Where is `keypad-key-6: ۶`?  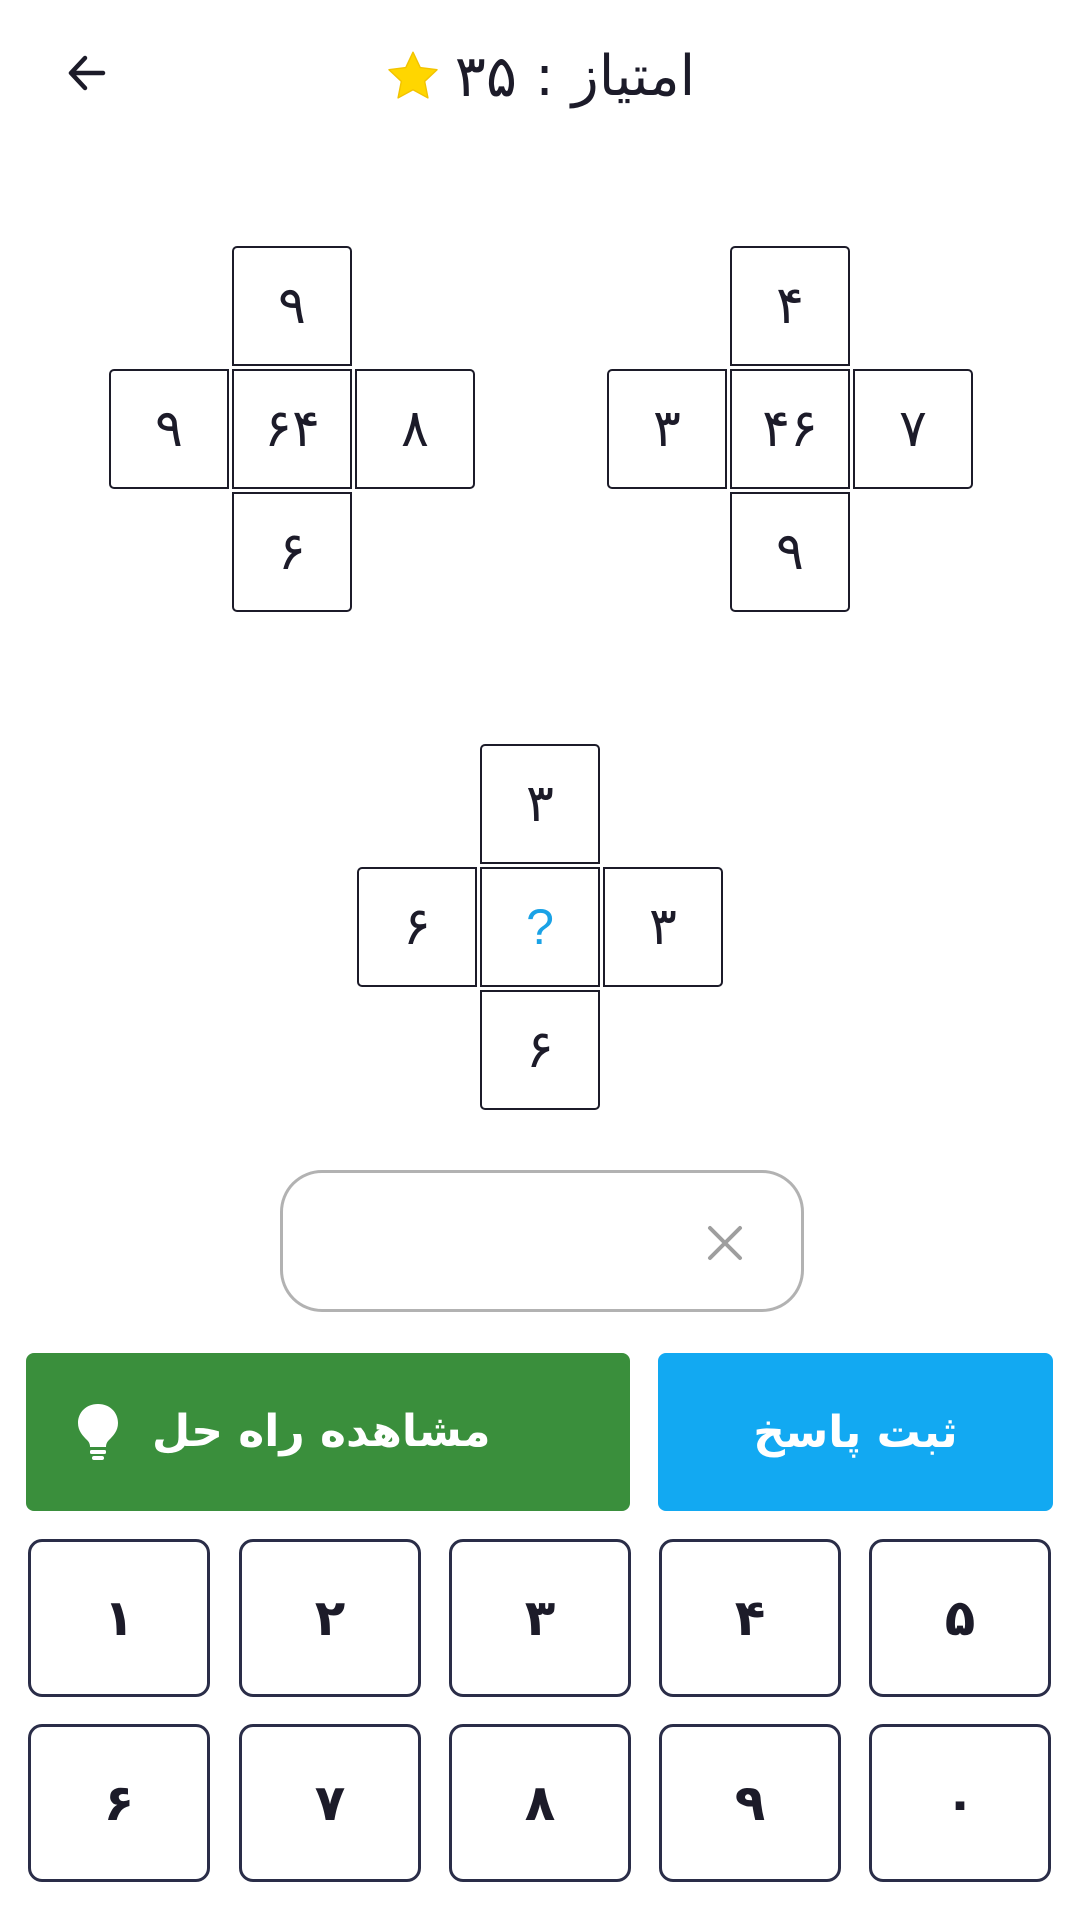
keypad-key-6: ۶ is located at coordinates (119, 1803).